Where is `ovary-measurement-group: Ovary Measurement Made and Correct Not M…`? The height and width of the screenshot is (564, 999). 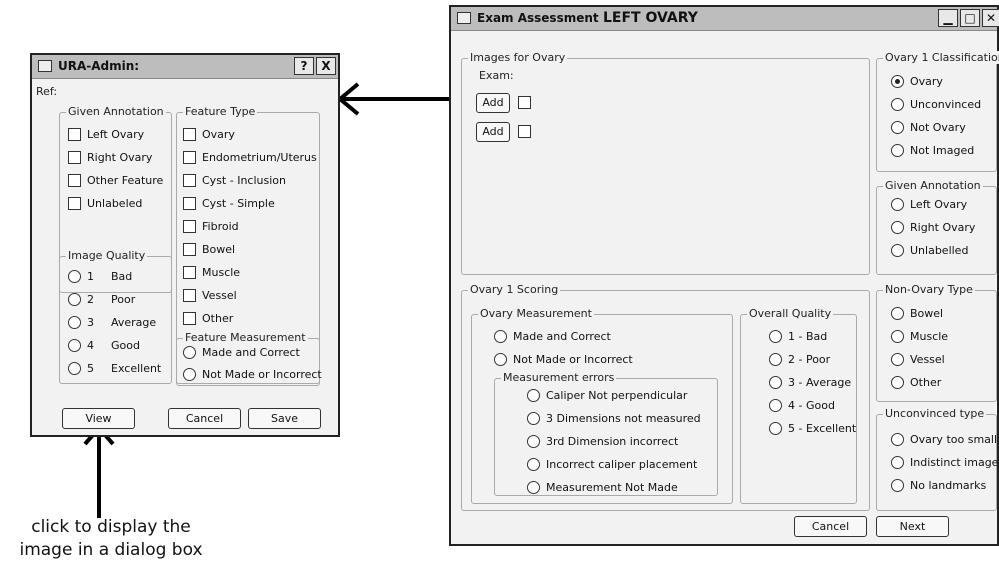
ovary-measurement-group: Ovary Measurement Made and Correct Not M… is located at coordinates (602, 405).